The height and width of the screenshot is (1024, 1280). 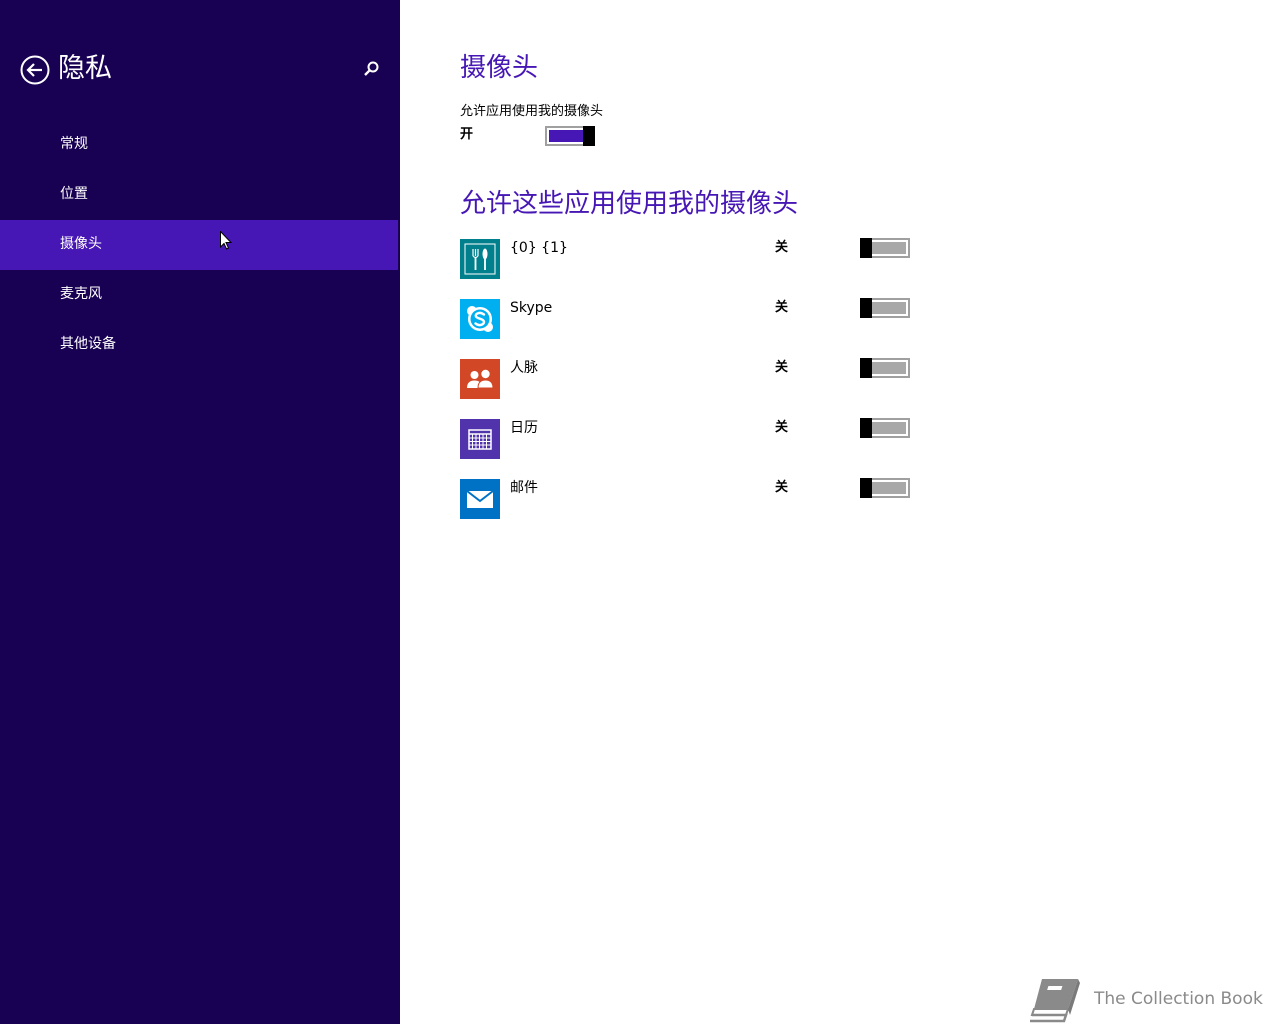 What do you see at coordinates (1055, 1001) in the screenshot?
I see `book-icon` at bounding box center [1055, 1001].